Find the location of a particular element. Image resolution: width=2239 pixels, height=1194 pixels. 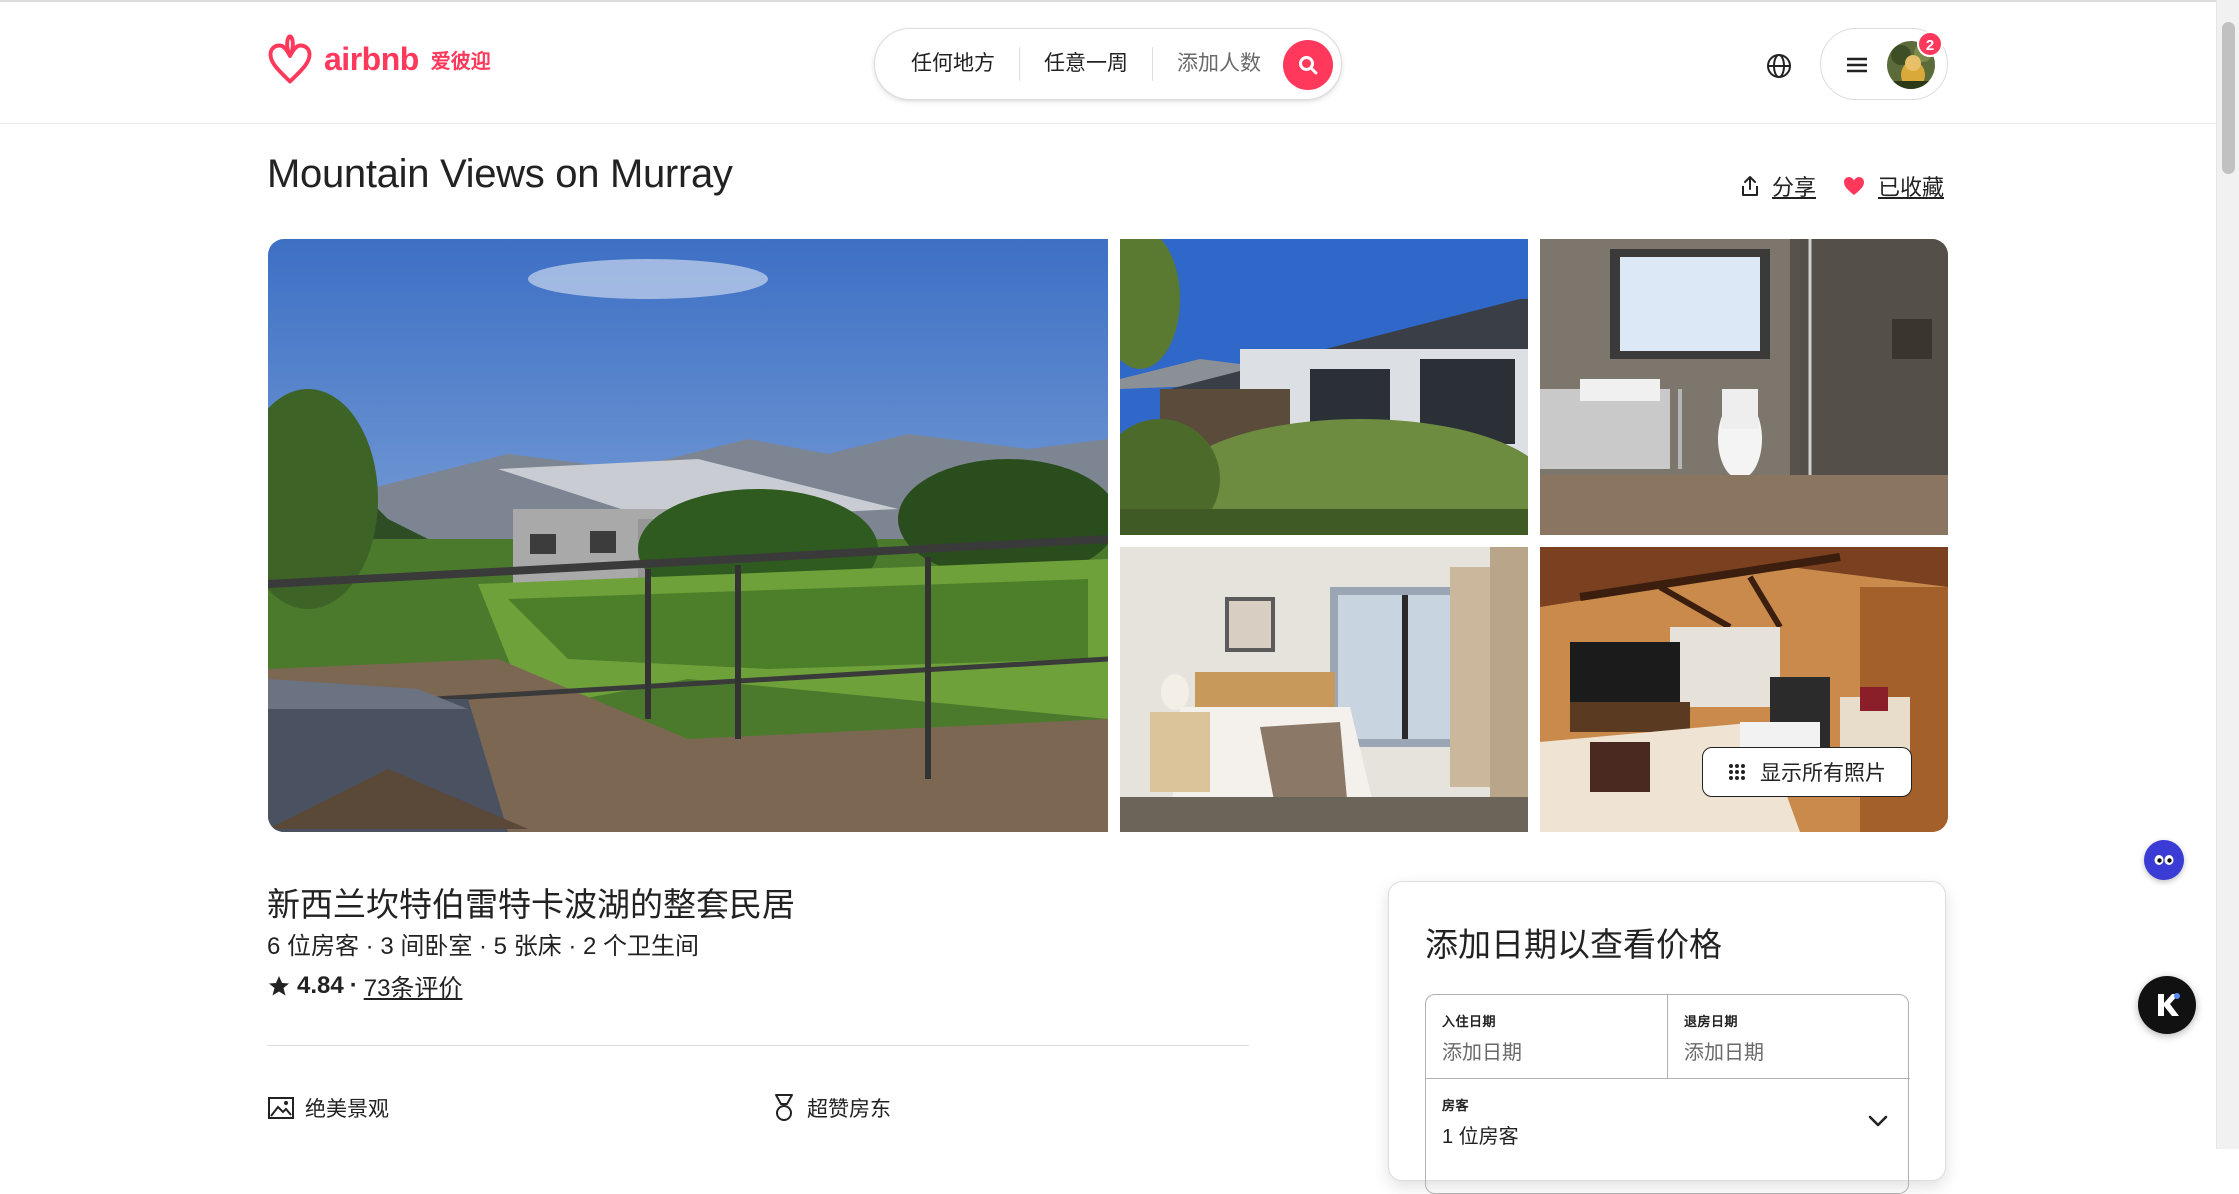

booking-card-title: 添加日期以查看价格 is located at coordinates (1573, 944).